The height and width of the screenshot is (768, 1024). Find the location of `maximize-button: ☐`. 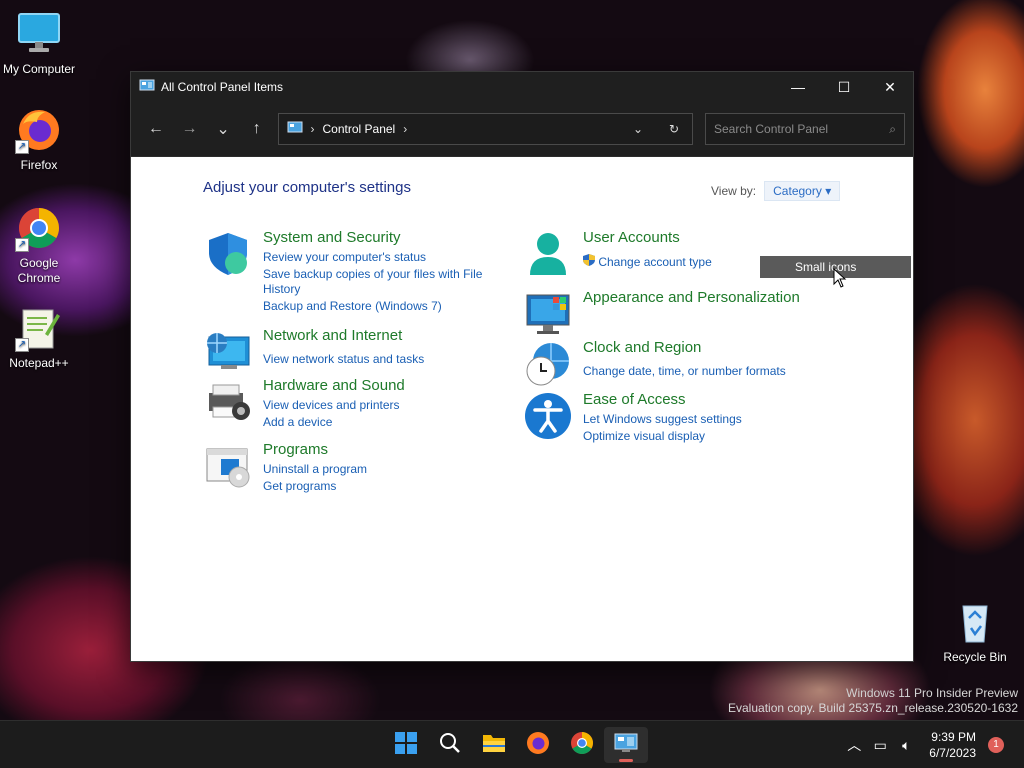

maximize-button: ☐ is located at coordinates (844, 87).